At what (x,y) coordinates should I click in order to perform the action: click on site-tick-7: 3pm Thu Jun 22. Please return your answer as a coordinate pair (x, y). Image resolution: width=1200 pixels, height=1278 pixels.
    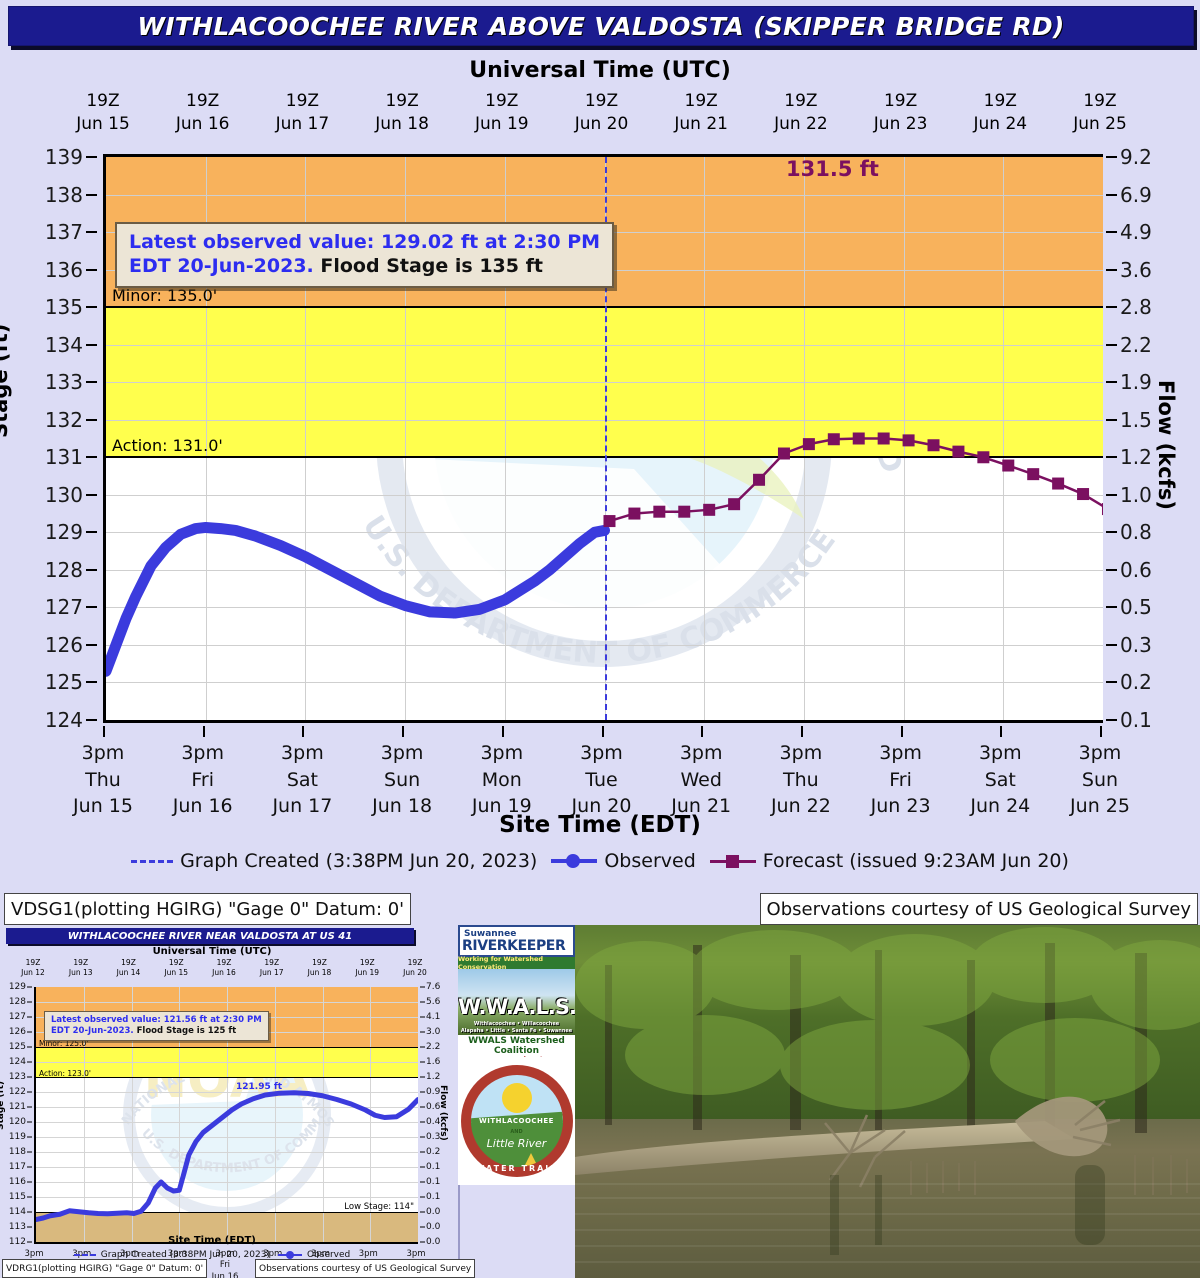
    Looking at the image, I should click on (800, 780).